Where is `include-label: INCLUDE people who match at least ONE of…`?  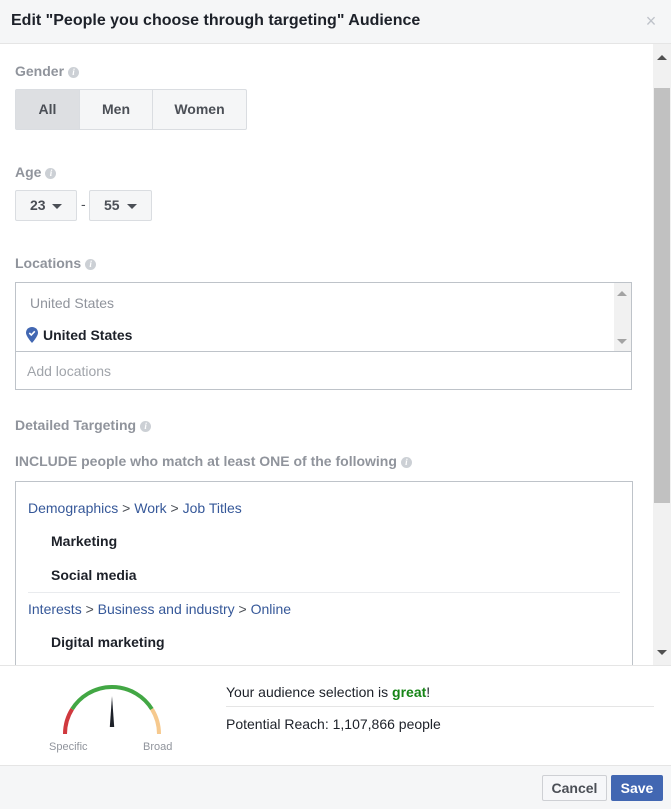 include-label: INCLUDE people who match at least ONE of… is located at coordinates (213, 461).